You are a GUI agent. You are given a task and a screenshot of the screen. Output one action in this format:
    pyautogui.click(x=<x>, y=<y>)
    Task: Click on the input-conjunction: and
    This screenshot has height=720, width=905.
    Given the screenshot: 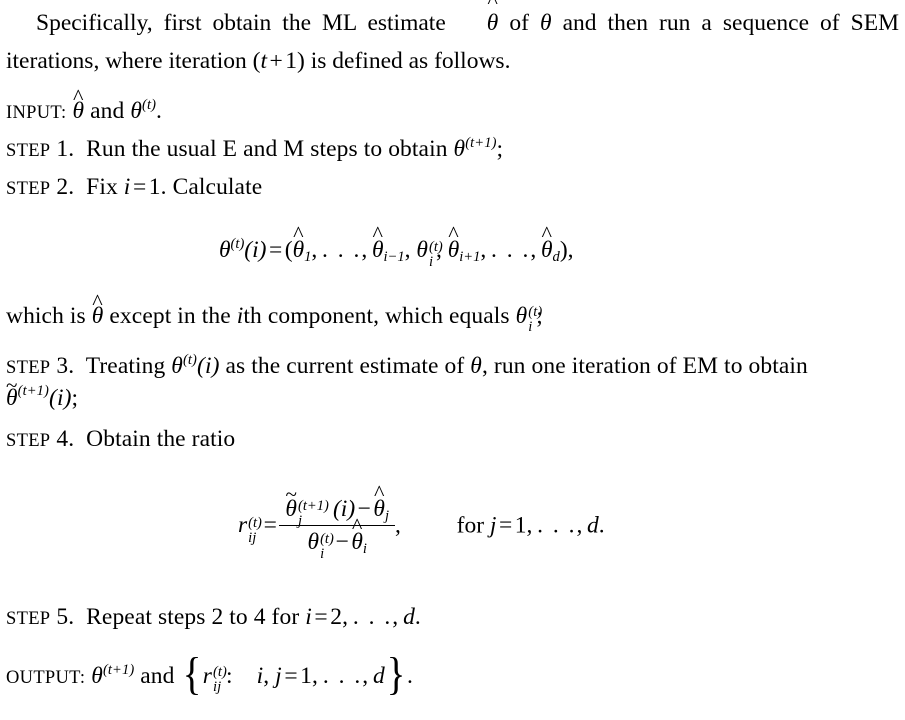 What is the action you would take?
    pyautogui.click(x=107, y=111)
    